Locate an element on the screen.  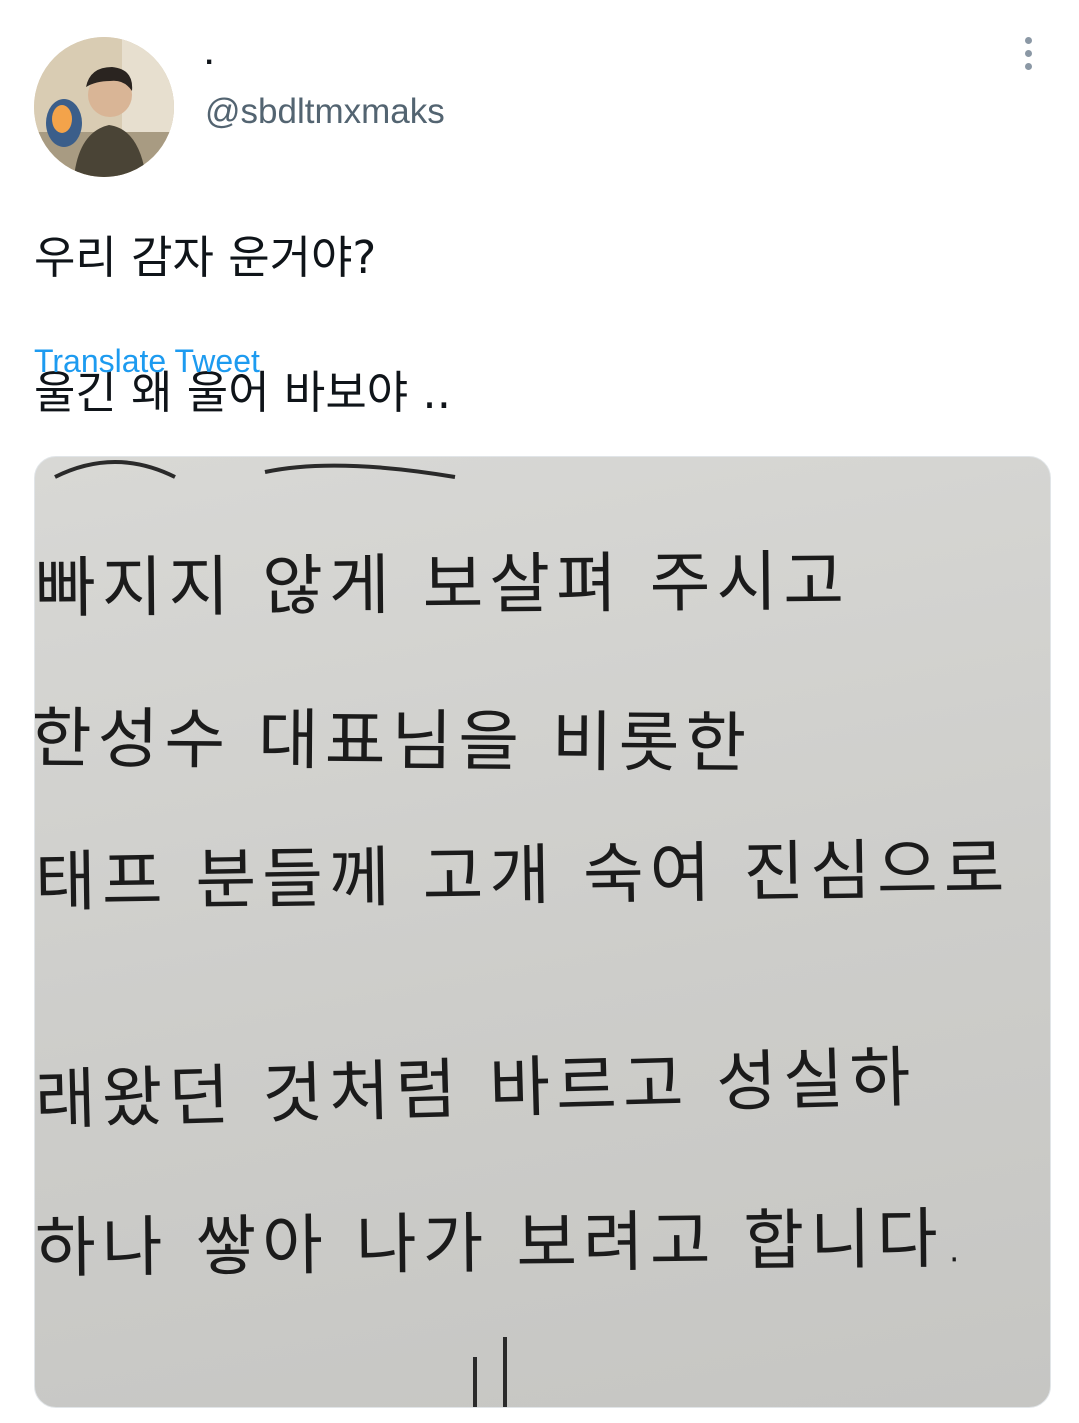
handwritten-line: 하나 쌓아 나가 보려고 합니다. is located at coordinates (502, 1243).